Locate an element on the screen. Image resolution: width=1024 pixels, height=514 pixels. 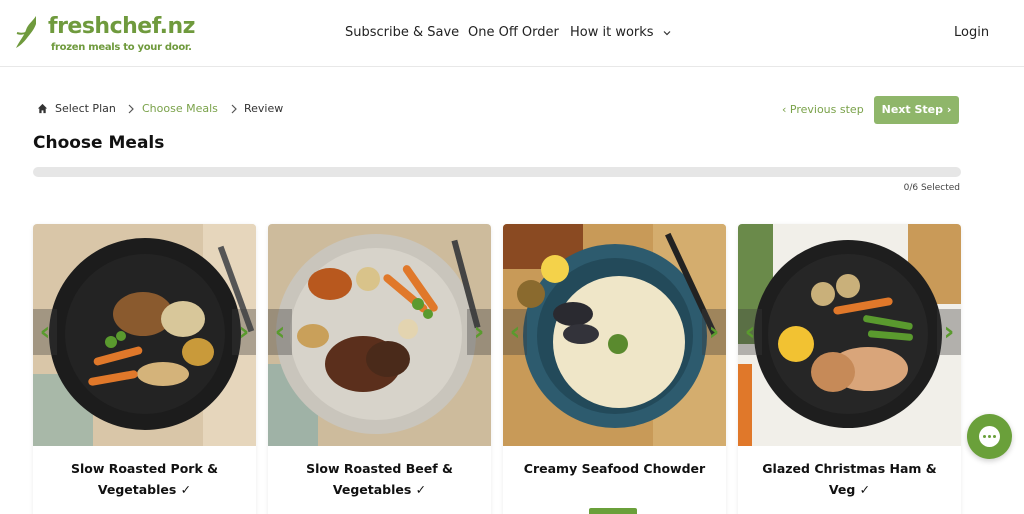
login-link: Login is located at coordinates (971, 32).